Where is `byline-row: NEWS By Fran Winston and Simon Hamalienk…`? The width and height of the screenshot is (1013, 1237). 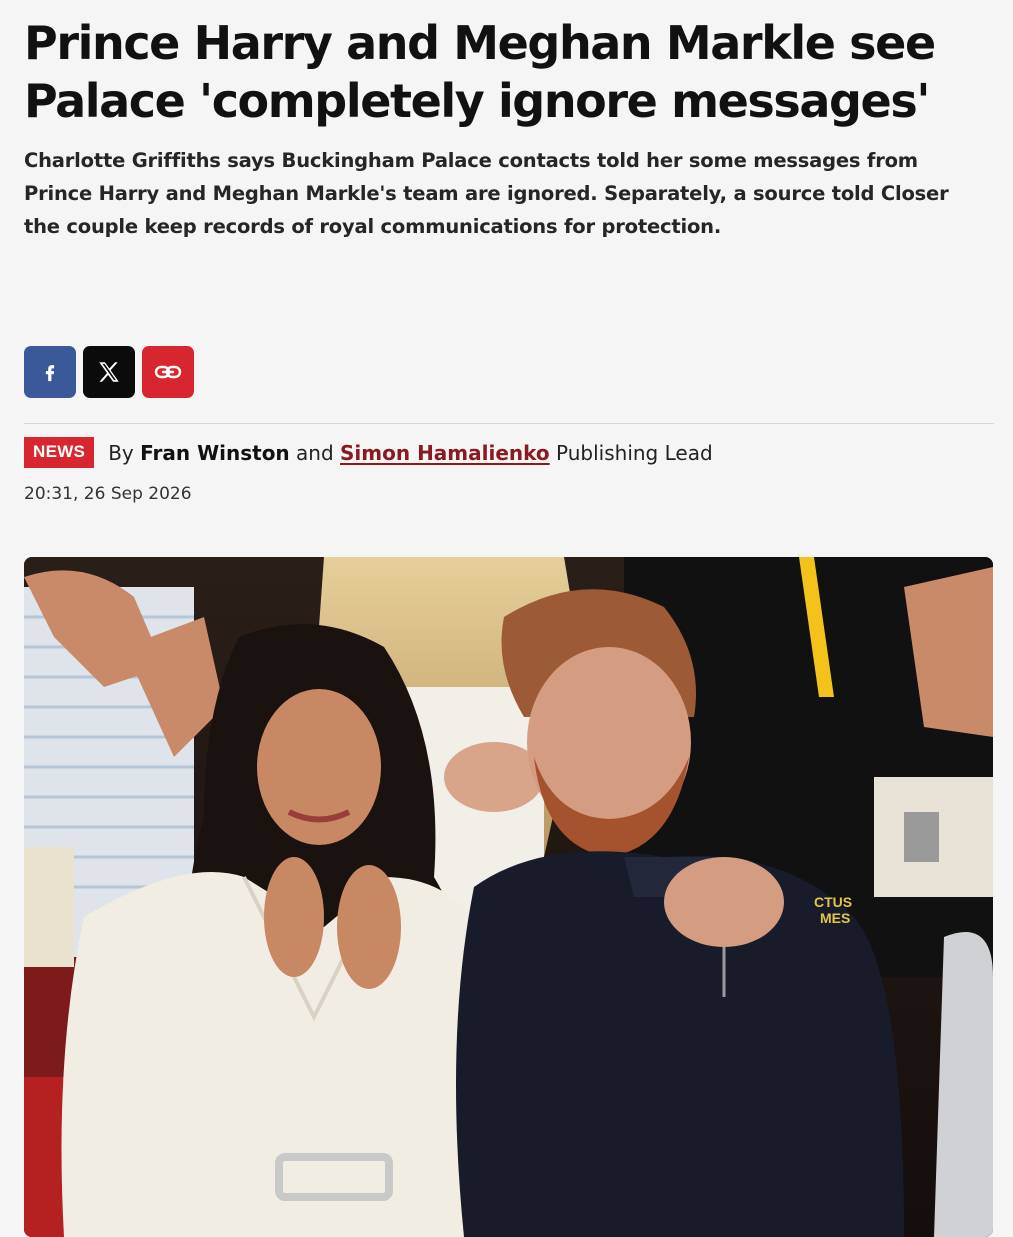 byline-row: NEWS By Fran Winston and Simon Hamalienk… is located at coordinates (368, 452).